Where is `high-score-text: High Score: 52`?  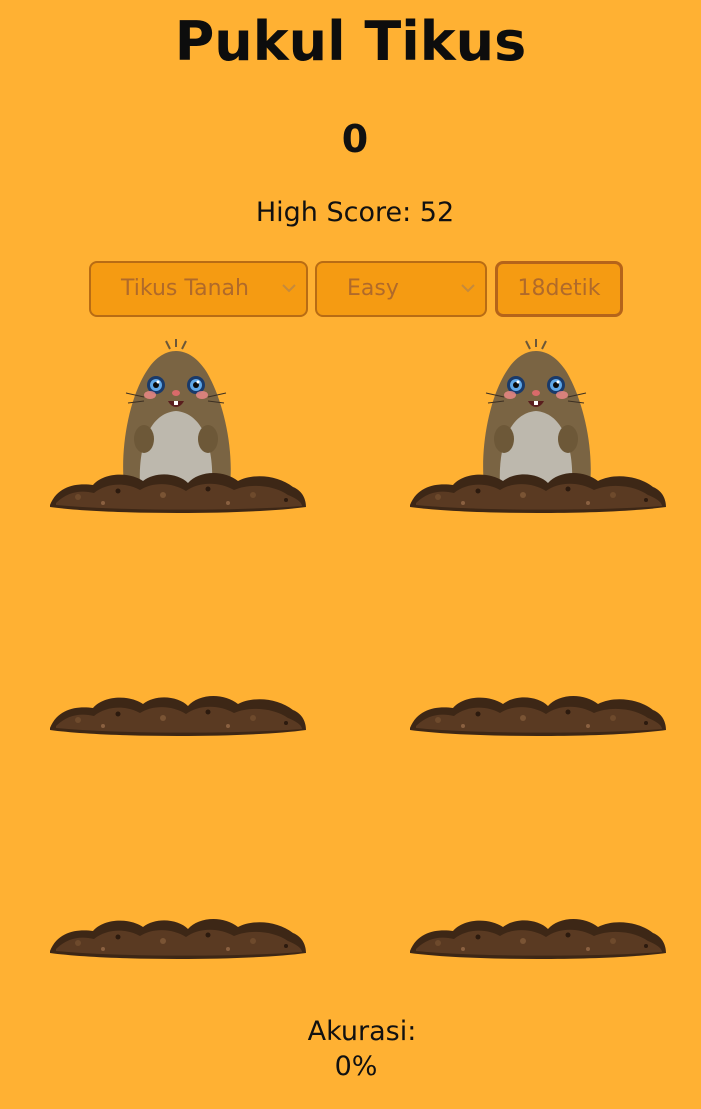 high-score-text: High Score: 52 is located at coordinates (355, 212).